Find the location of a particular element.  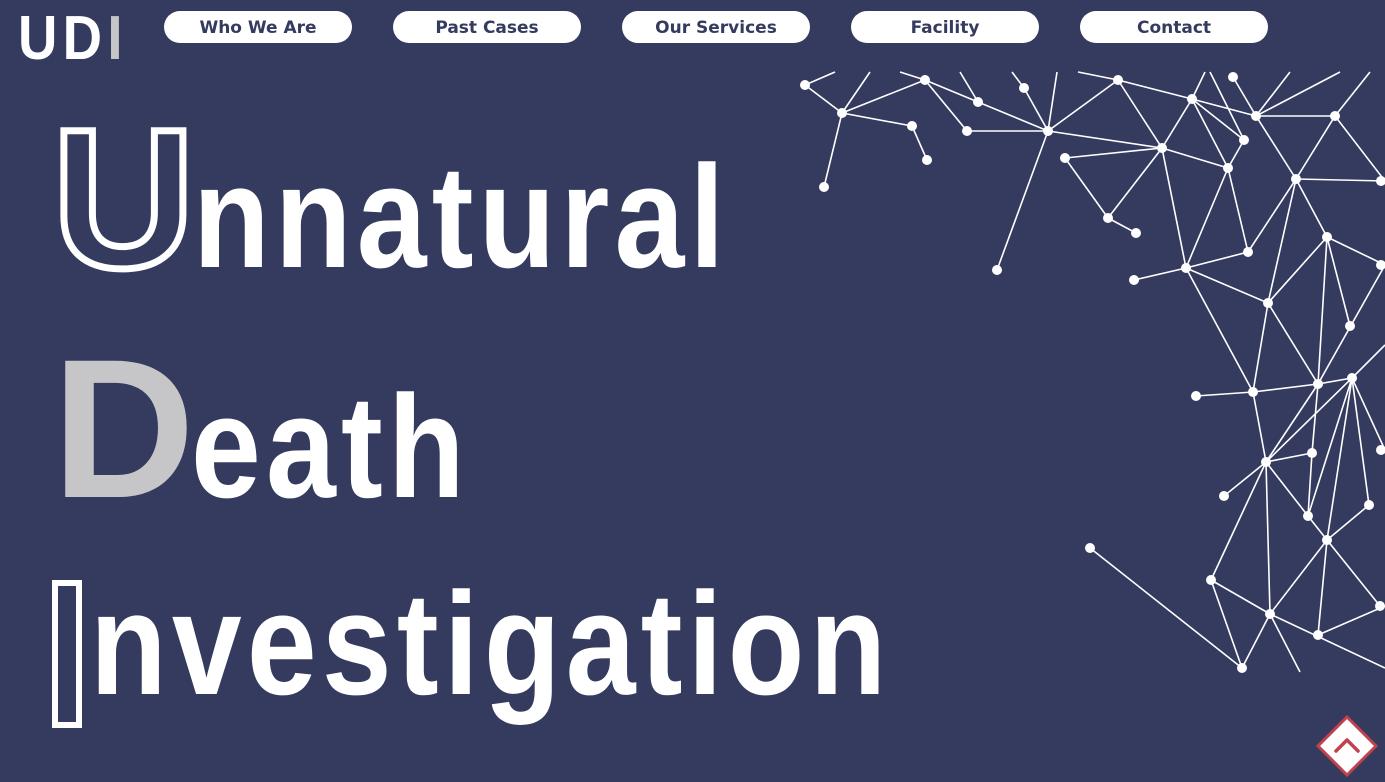

nav-who-we-are: Who We Are is located at coordinates (258, 27).